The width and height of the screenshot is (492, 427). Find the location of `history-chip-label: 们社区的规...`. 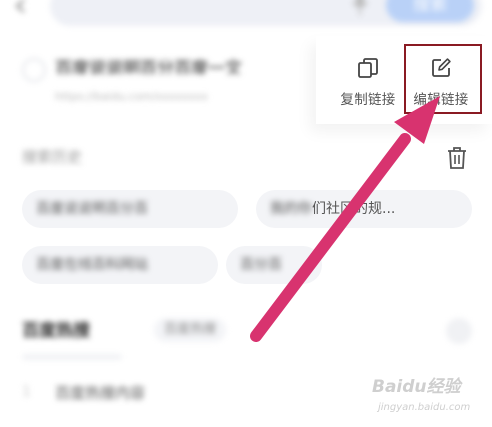

history-chip-label: 们社区的规... is located at coordinates (354, 209).